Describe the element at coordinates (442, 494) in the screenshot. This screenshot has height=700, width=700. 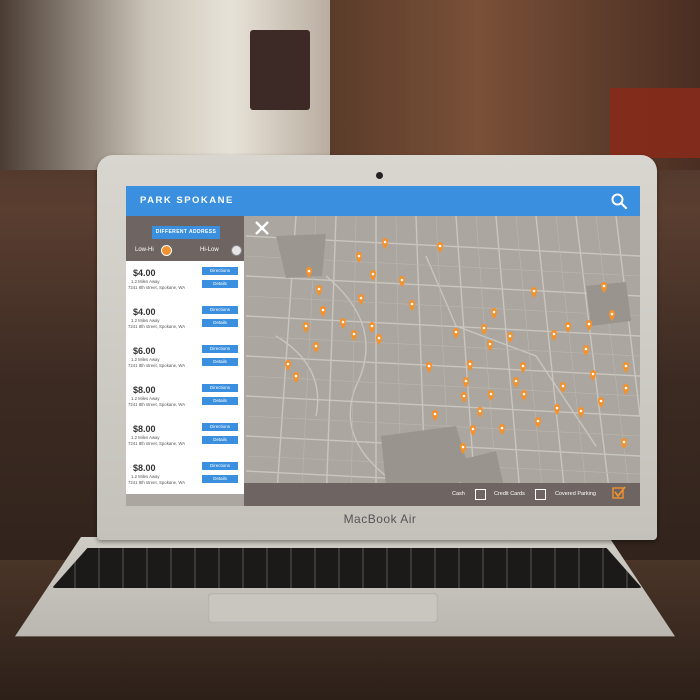
I see `filter-bar: Cash Credit Cards Covered Parking` at that location.